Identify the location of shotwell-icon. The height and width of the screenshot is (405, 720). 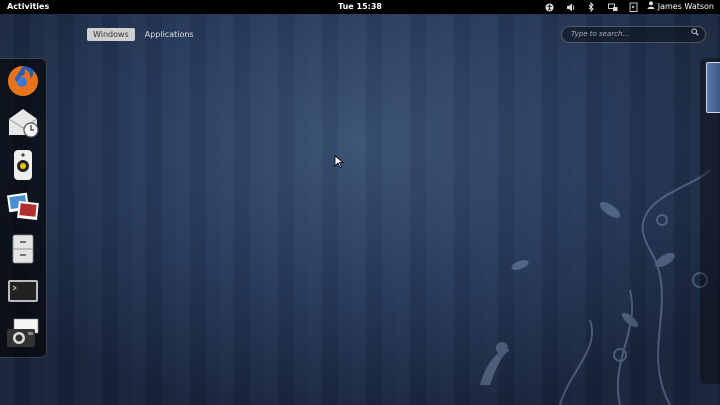
(23, 207).